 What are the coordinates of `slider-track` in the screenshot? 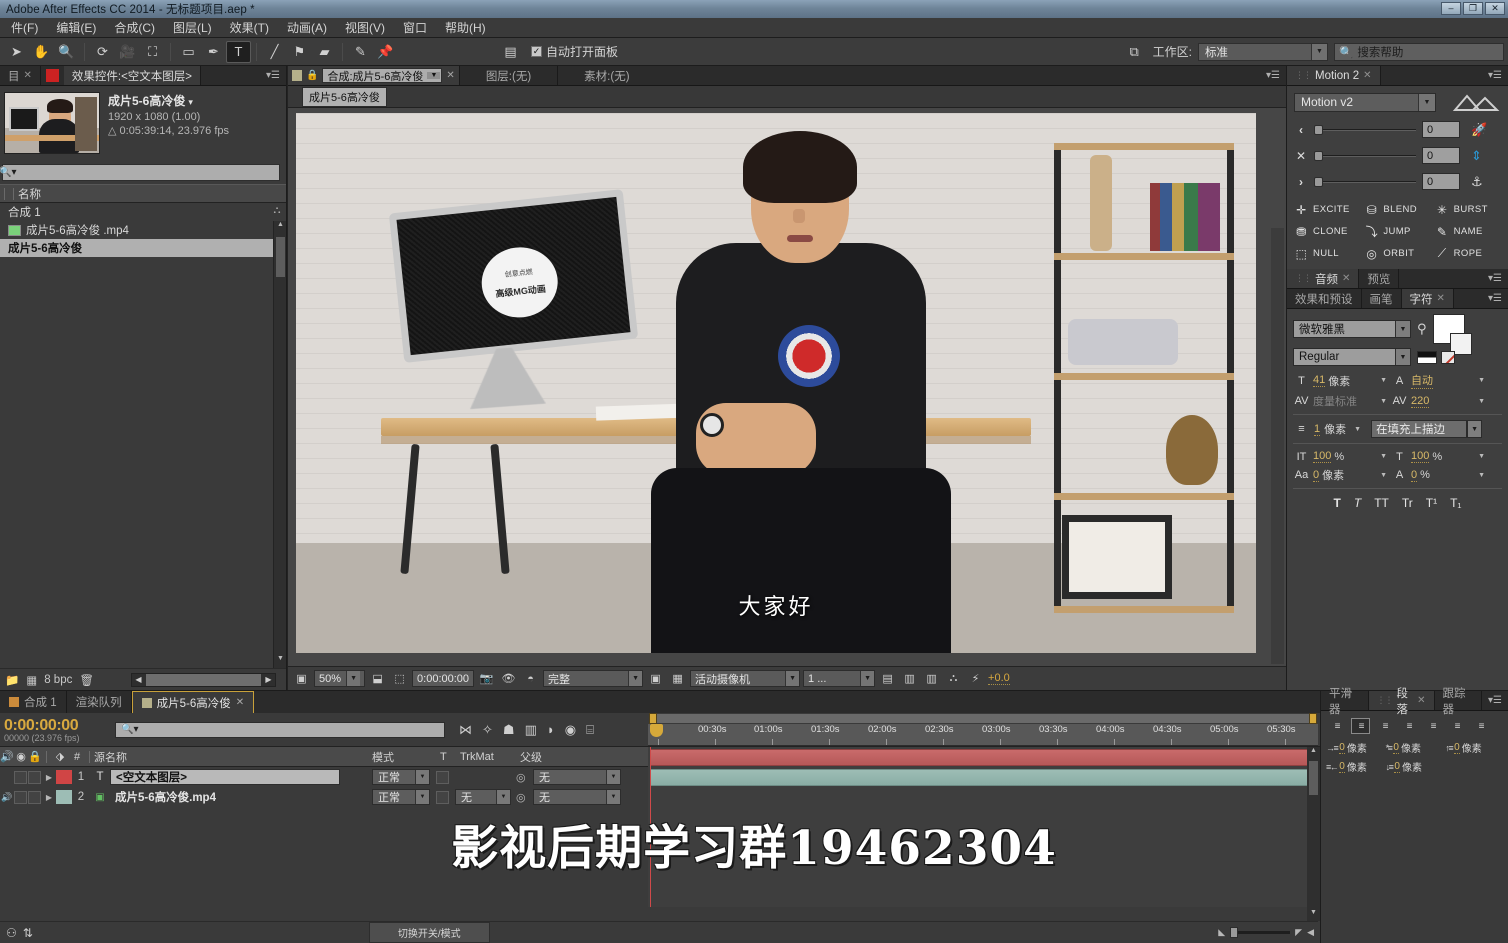 It's located at (1365, 181).